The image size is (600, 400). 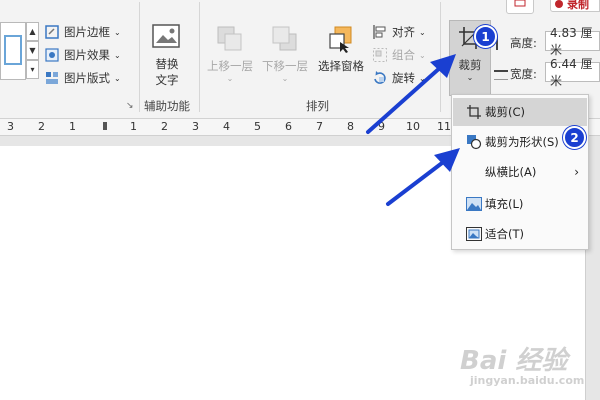 What do you see at coordinates (576, 172) in the screenshot?
I see `chevron-right-icon: ›` at bounding box center [576, 172].